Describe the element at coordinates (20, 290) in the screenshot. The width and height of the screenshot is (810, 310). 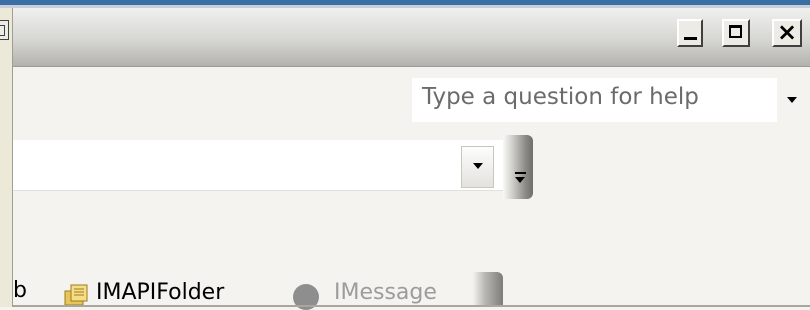
I see `toolbar-item-partial: b` at that location.